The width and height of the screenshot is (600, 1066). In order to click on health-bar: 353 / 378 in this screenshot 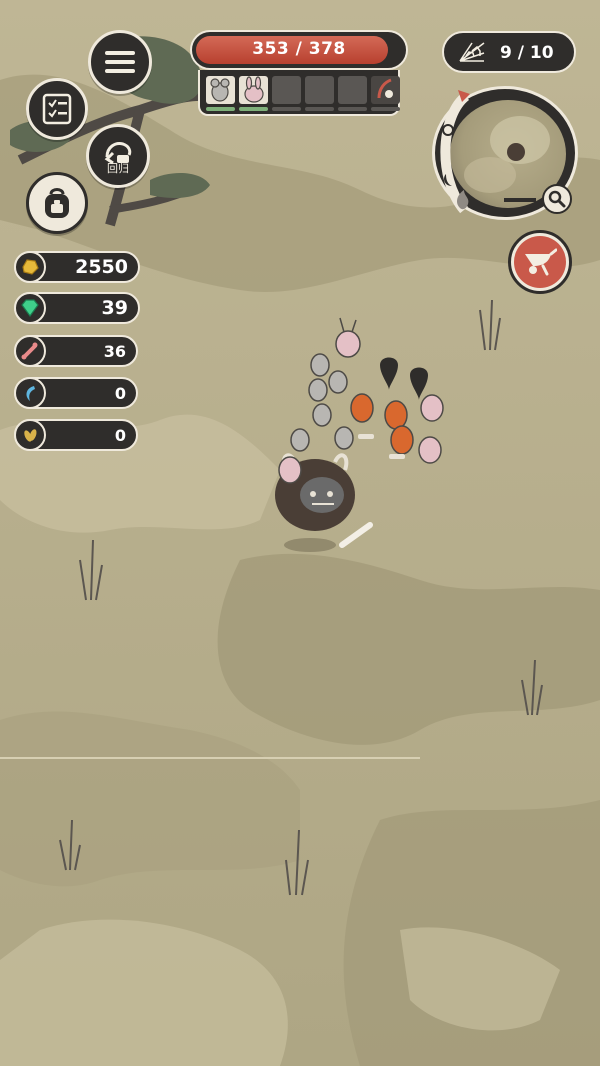, I will do `click(299, 50)`.